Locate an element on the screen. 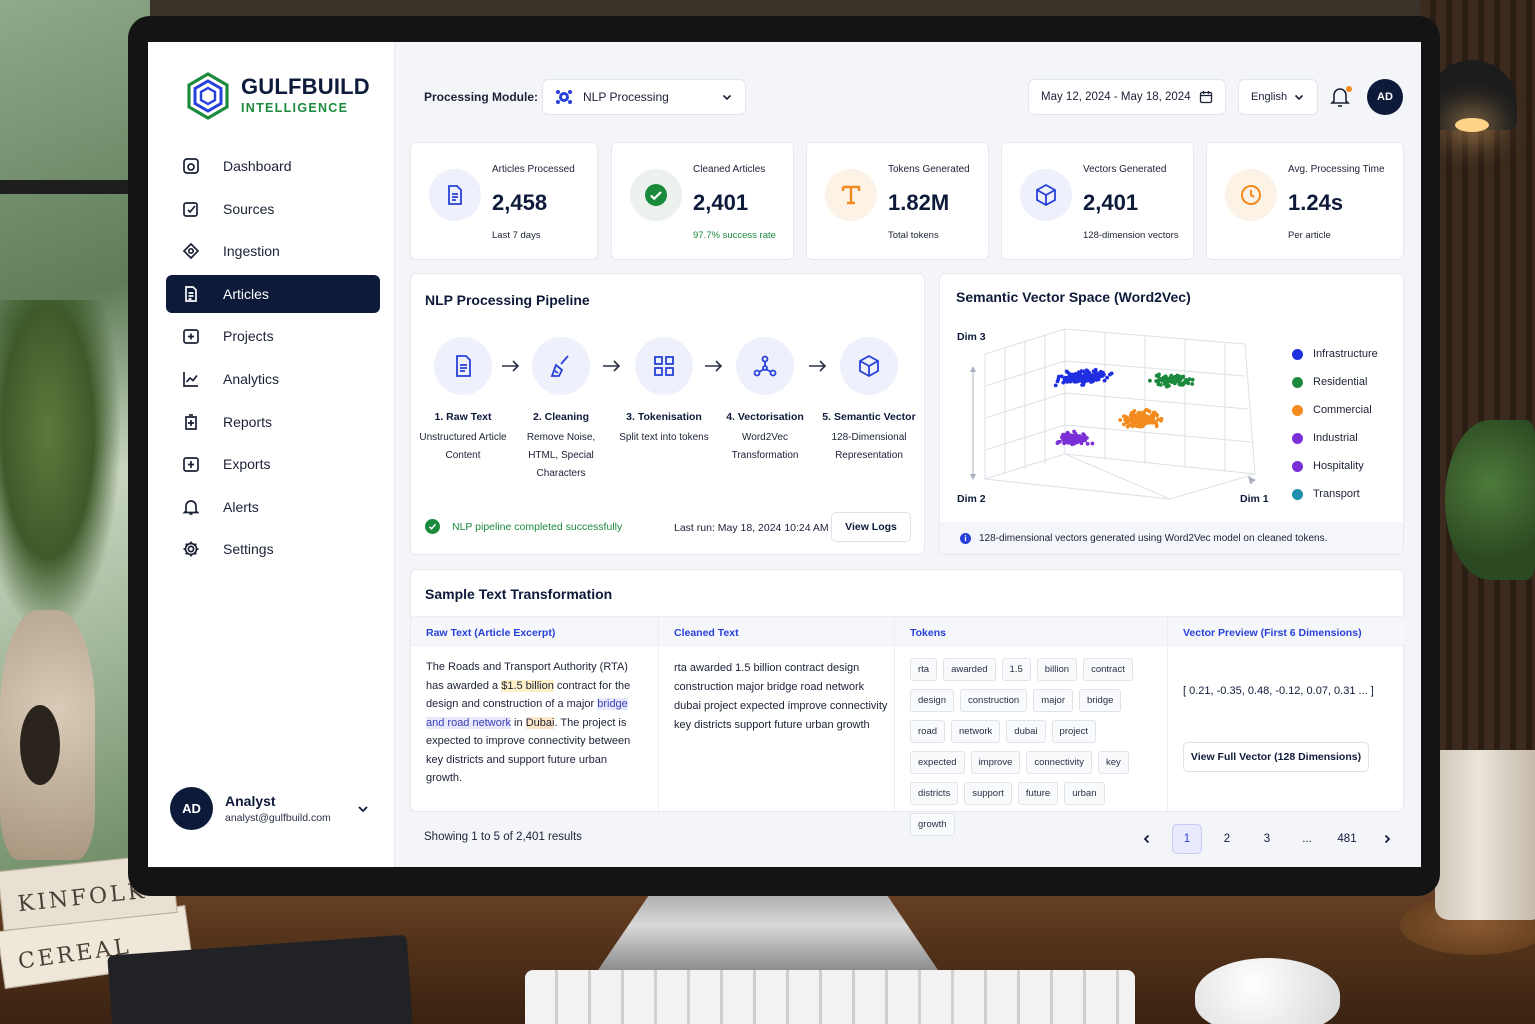 This screenshot has width=1535, height=1024. legend-item-commercial: Commercial is located at coordinates (1335, 410).